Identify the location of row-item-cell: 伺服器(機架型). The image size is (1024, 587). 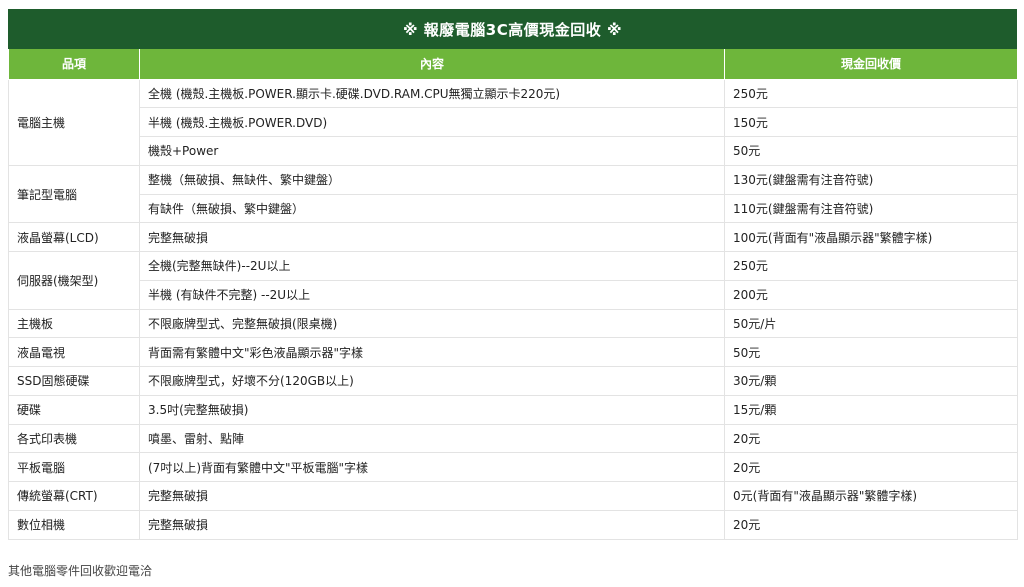
(74, 280).